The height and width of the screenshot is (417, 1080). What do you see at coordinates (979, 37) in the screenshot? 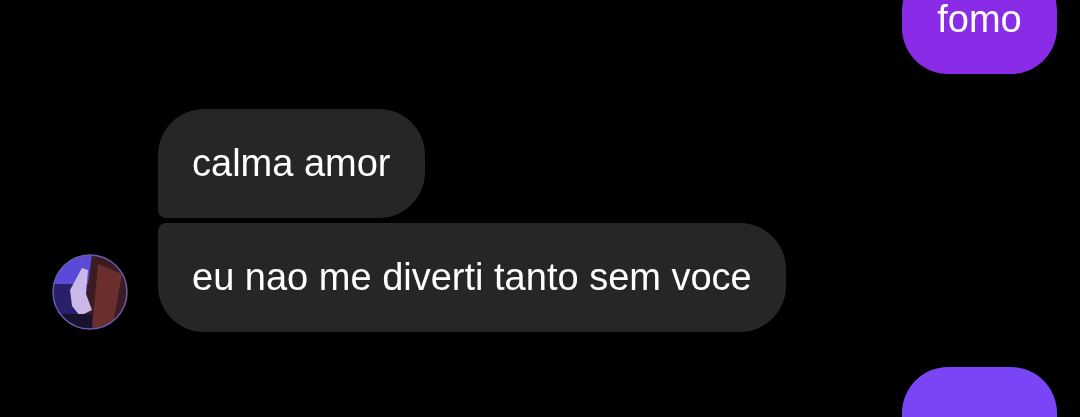
I see `sent-message: fomo` at bounding box center [979, 37].